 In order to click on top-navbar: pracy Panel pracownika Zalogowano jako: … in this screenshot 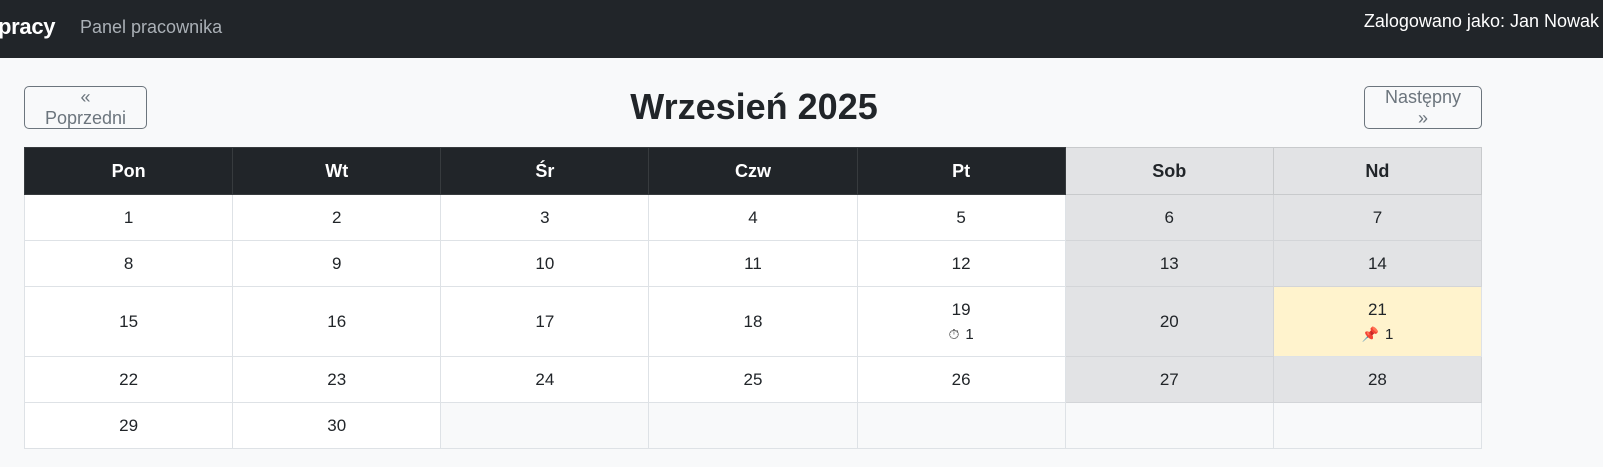, I will do `click(801, 29)`.